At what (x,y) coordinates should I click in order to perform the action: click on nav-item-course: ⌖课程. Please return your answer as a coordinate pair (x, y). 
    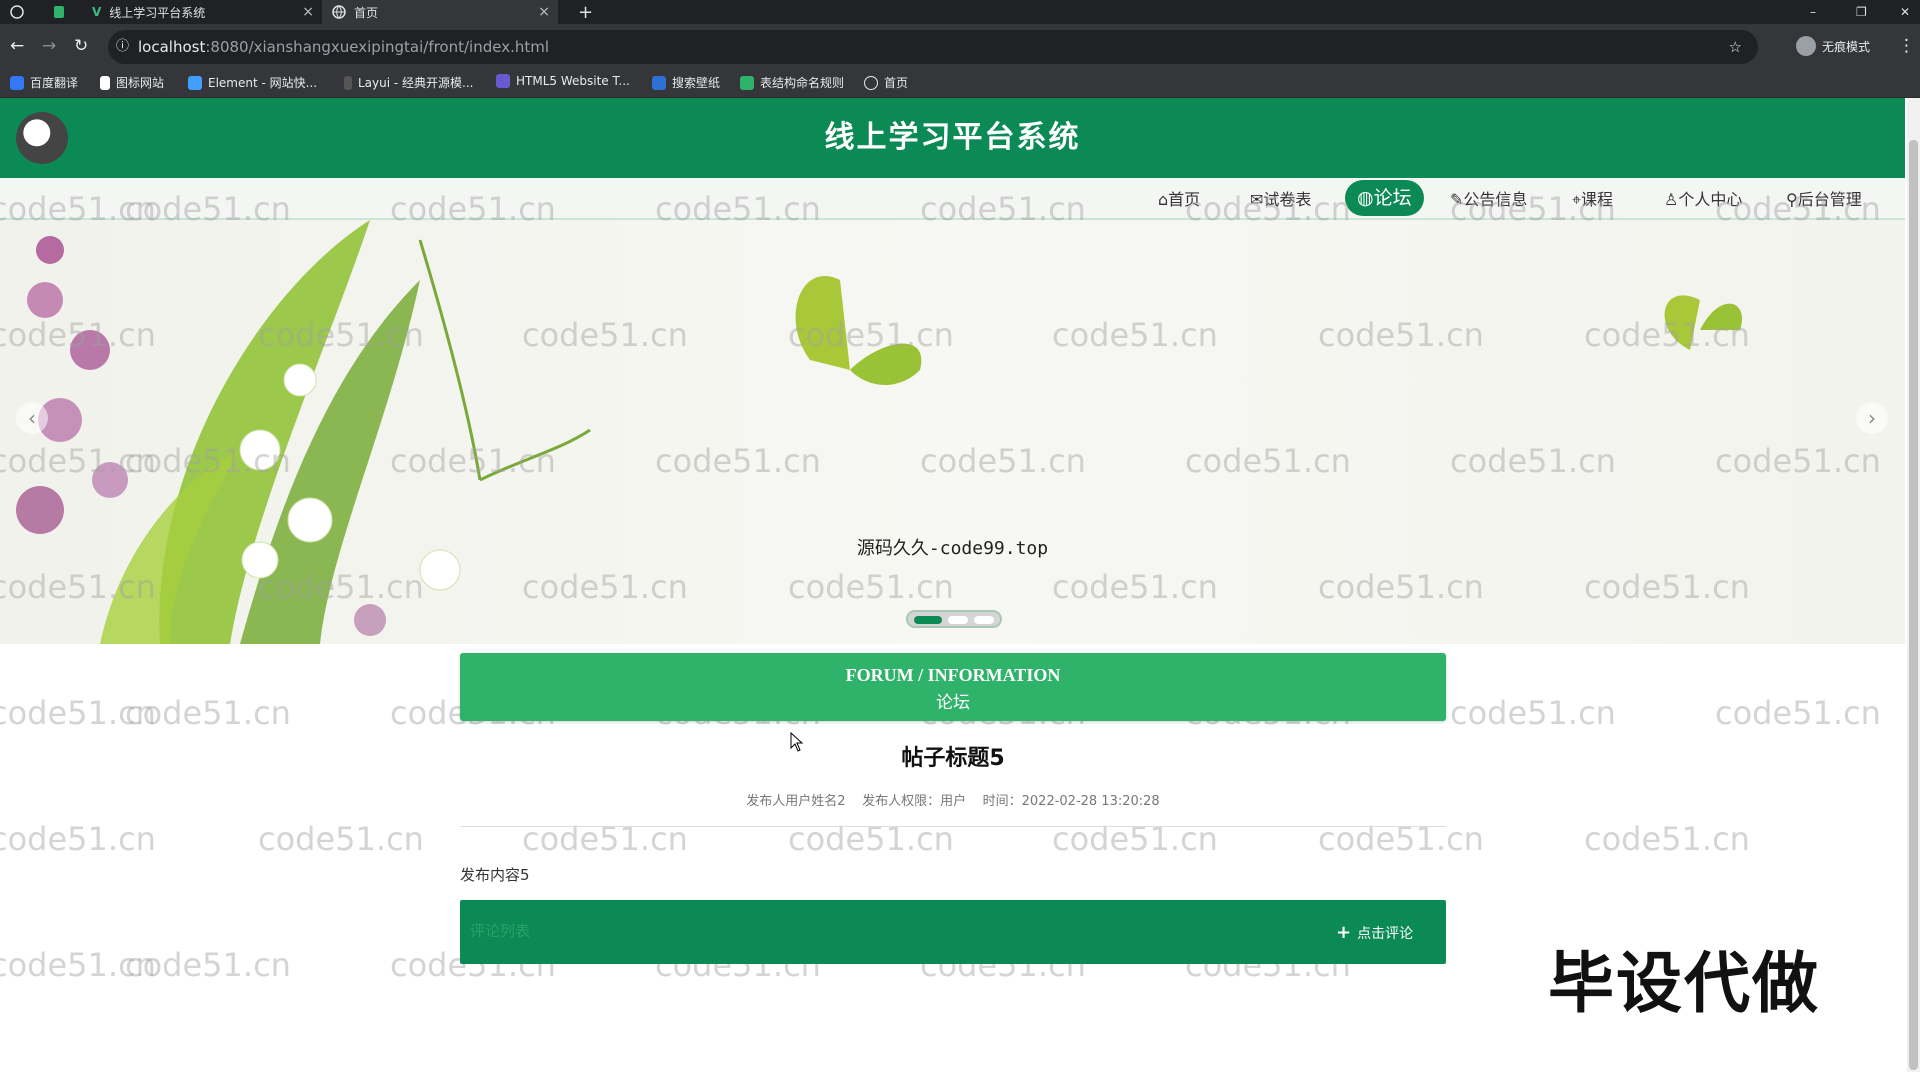
    Looking at the image, I should click on (1592, 200).